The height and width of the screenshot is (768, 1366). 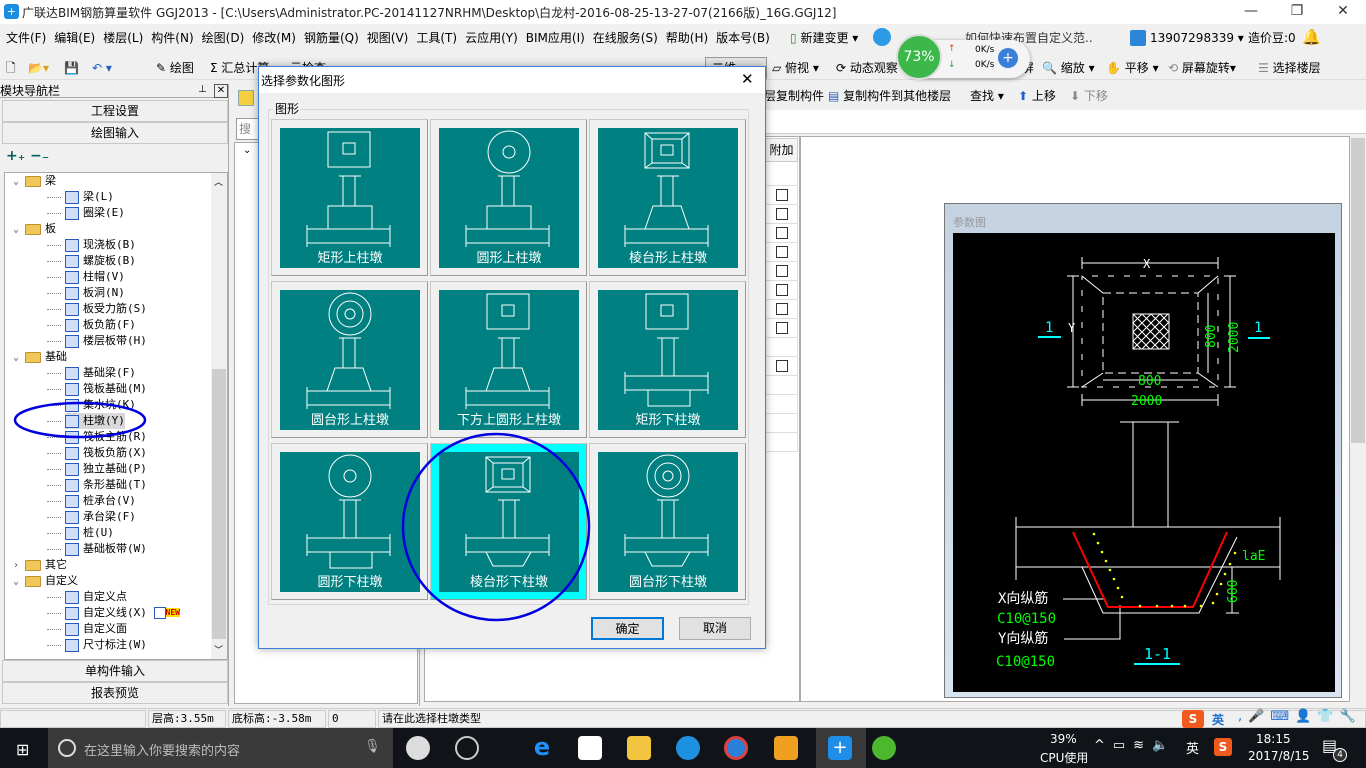 What do you see at coordinates (115, 133) in the screenshot?
I see `draw-input-button: 绘图输入` at bounding box center [115, 133].